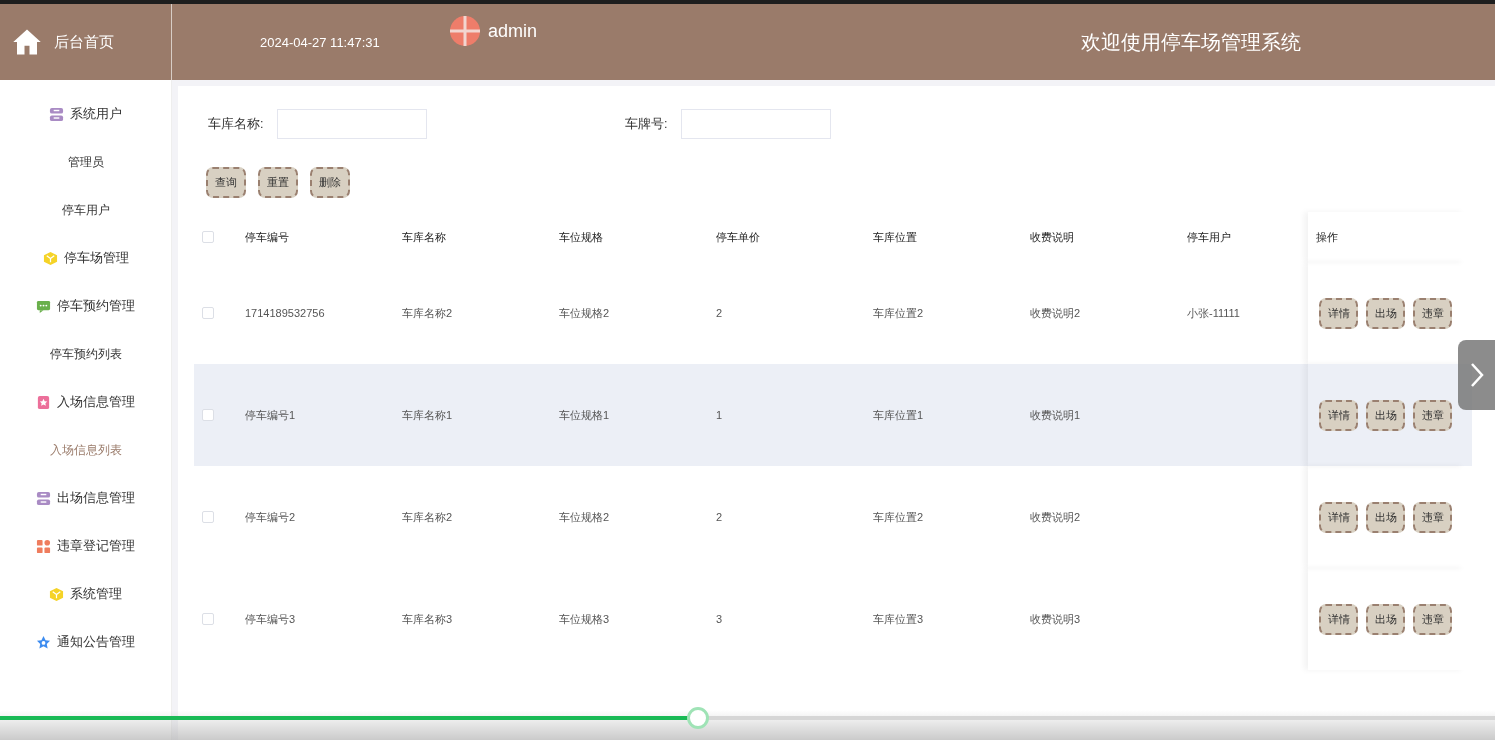  Describe the element at coordinates (320, 42) in the screenshot. I see `datetime-text: 2024-04-27 11:47:31` at that location.